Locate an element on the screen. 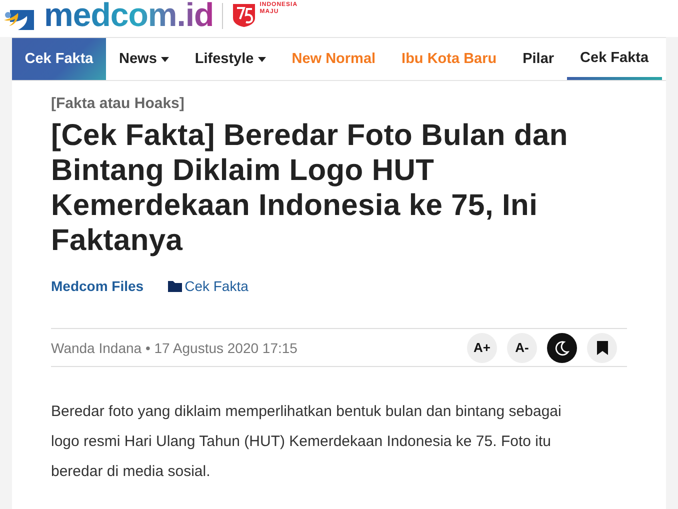 The image size is (678, 509). moon-icon is located at coordinates (562, 348).